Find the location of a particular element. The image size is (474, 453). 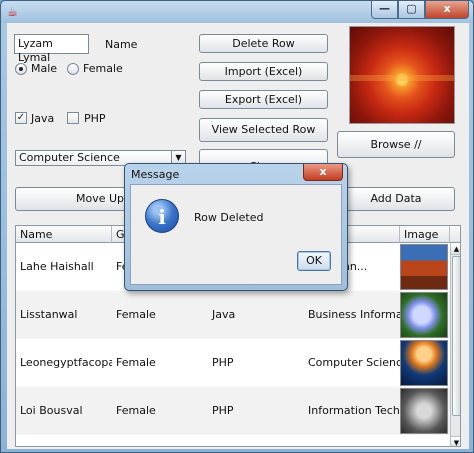

view-selected-row-button: View Selected Row is located at coordinates (263, 130).